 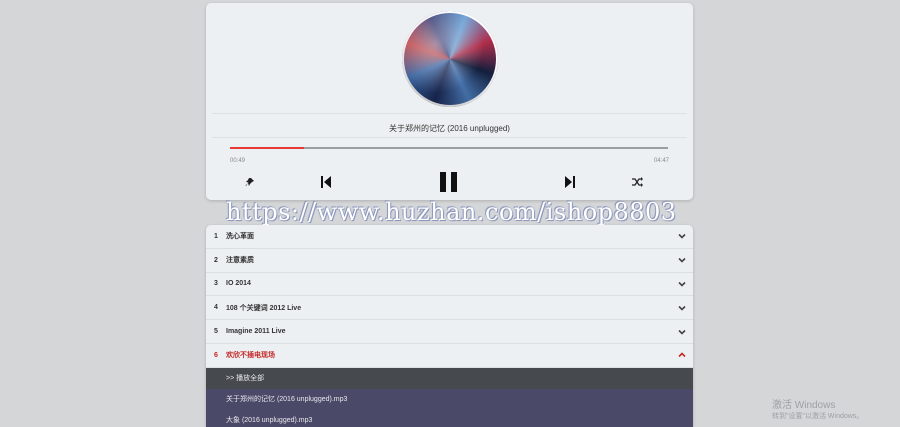 I want to click on track-item: 大象 (2016 unplugged).mp3, so click(x=449, y=418).